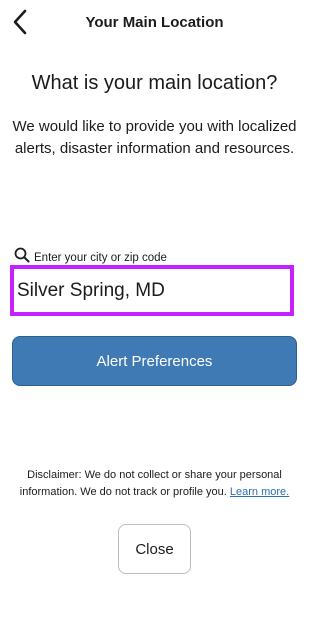  Describe the element at coordinates (154, 22) in the screenshot. I see `page-title: Your Main Location` at that location.